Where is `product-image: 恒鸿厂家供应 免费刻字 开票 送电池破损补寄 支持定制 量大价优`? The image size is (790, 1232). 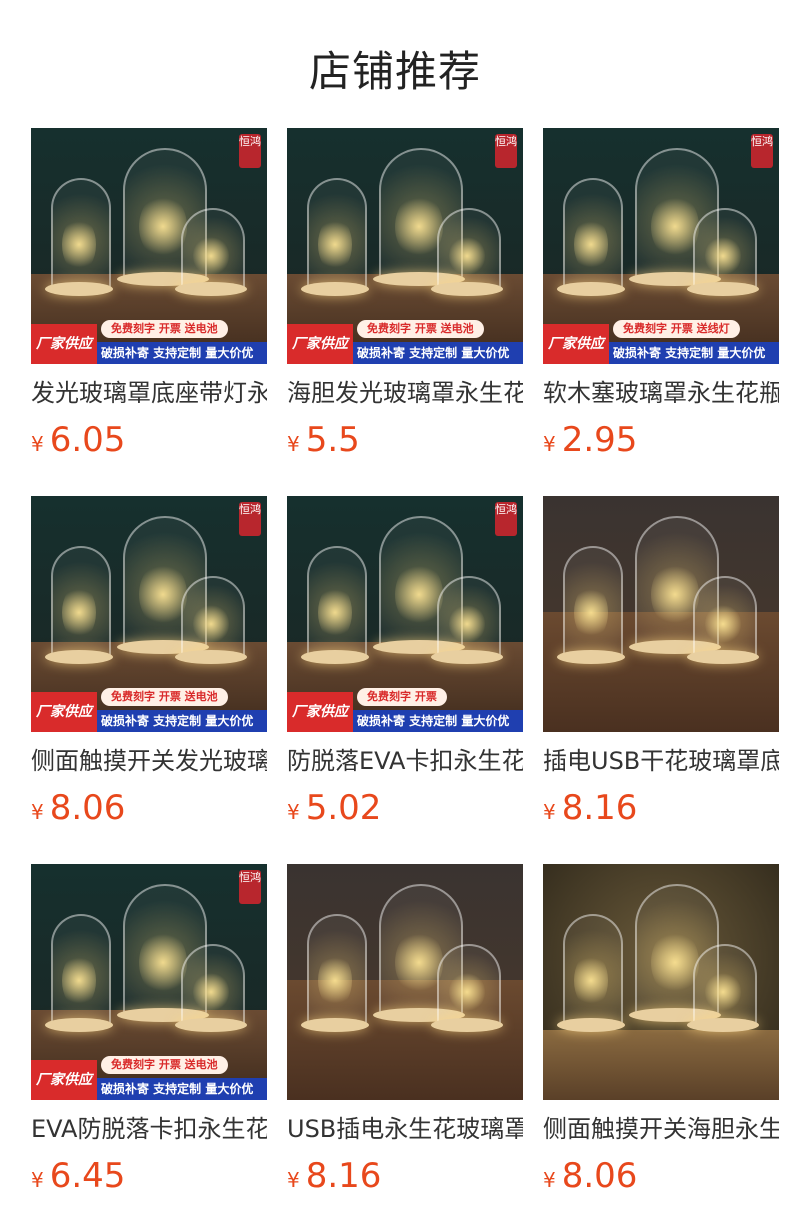
product-image: 恒鸿厂家供应 免费刻字 开票 送电池破损补寄 支持定制 量大价优 is located at coordinates (149, 982).